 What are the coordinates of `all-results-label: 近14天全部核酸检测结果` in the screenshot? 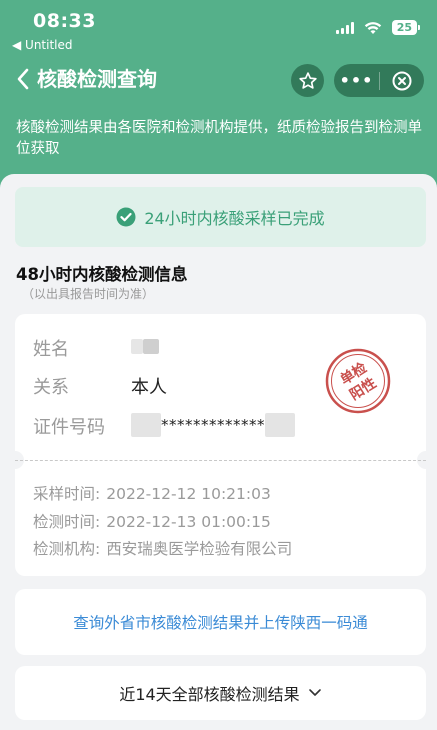 It's located at (209, 694).